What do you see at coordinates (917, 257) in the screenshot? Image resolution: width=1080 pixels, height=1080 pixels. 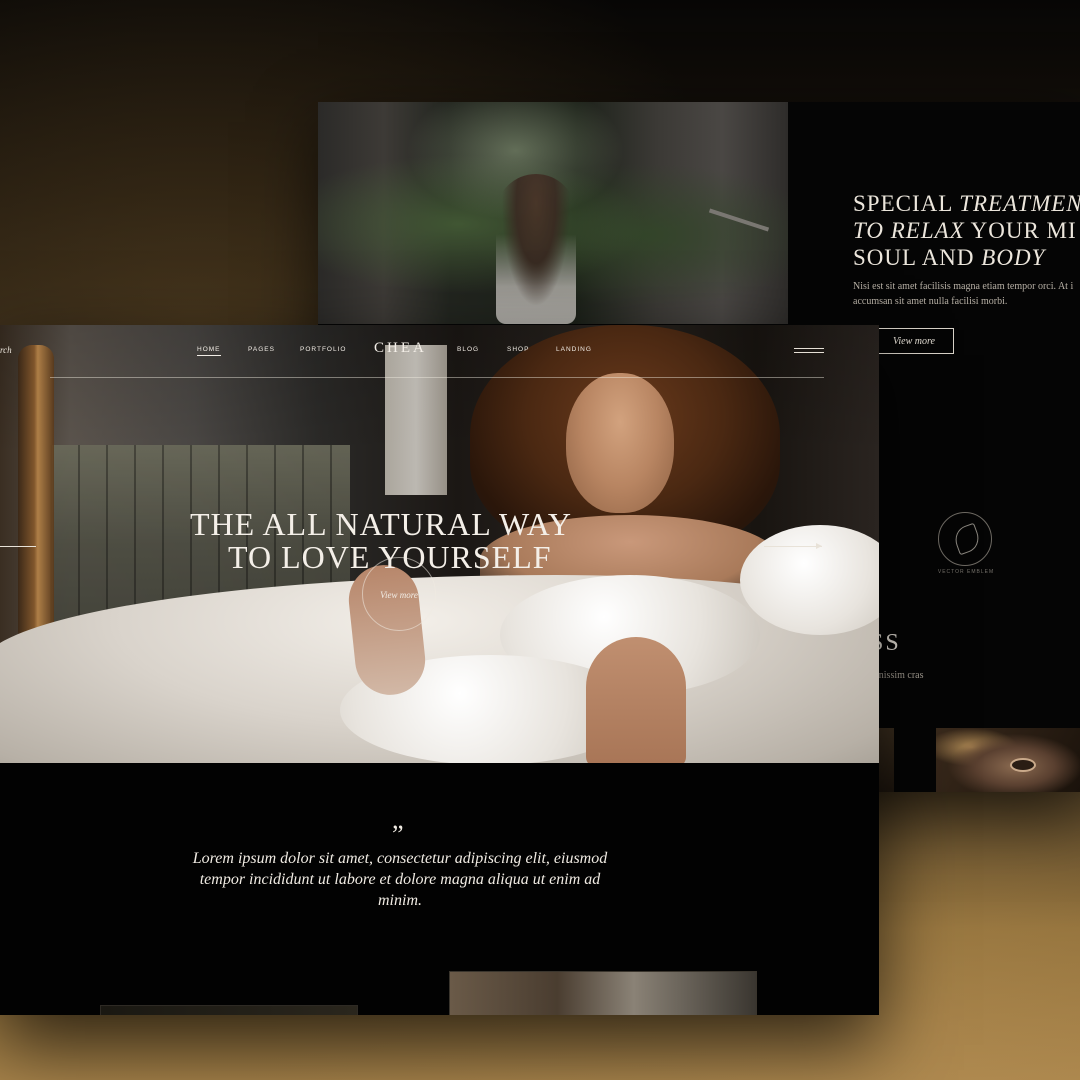 I see `title-line3-plain: SOUL AND` at bounding box center [917, 257].